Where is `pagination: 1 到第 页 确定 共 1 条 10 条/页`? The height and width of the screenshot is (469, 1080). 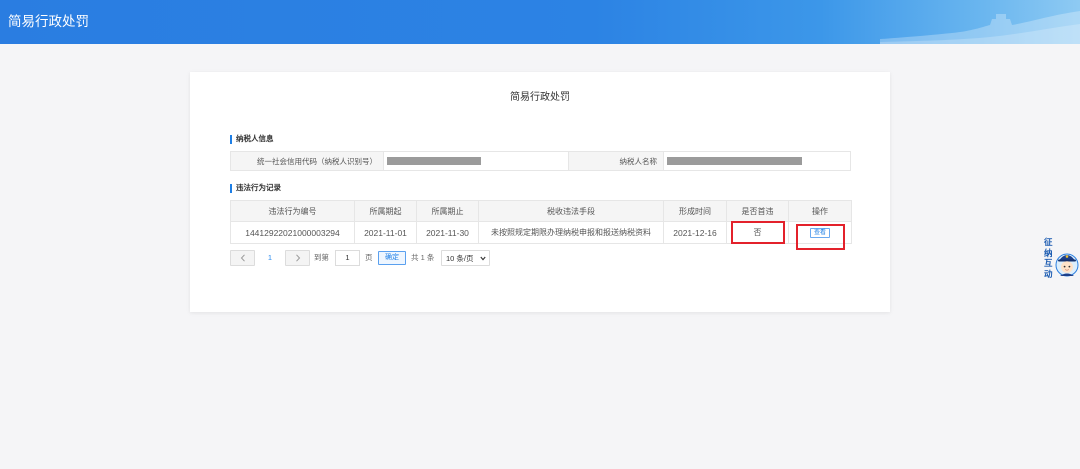
pagination: 1 到第 页 确定 共 1 条 10 条/页 is located at coordinates (380, 258).